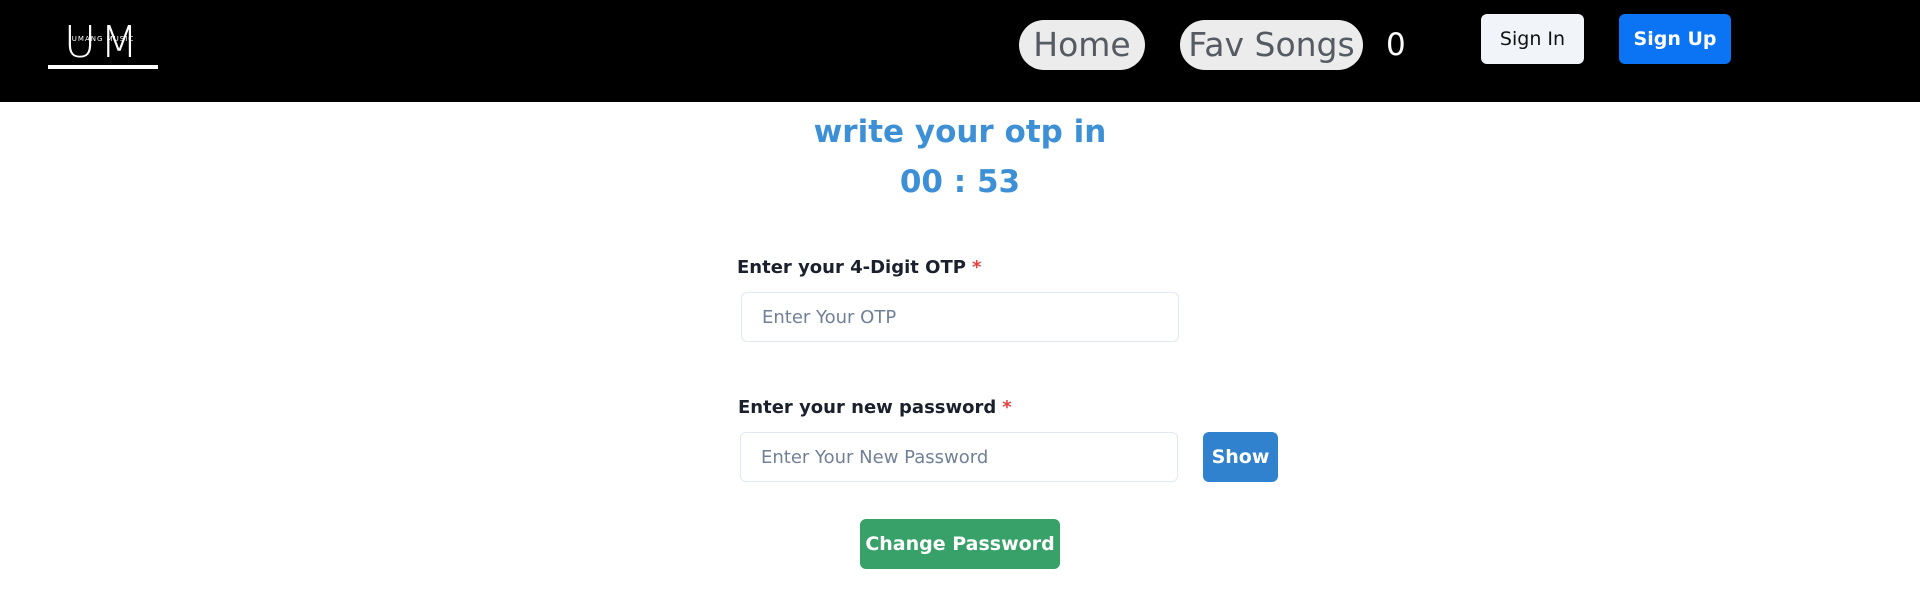 Image resolution: width=1920 pixels, height=593 pixels. What do you see at coordinates (960, 544) in the screenshot?
I see `change-password-button: Change Password` at bounding box center [960, 544].